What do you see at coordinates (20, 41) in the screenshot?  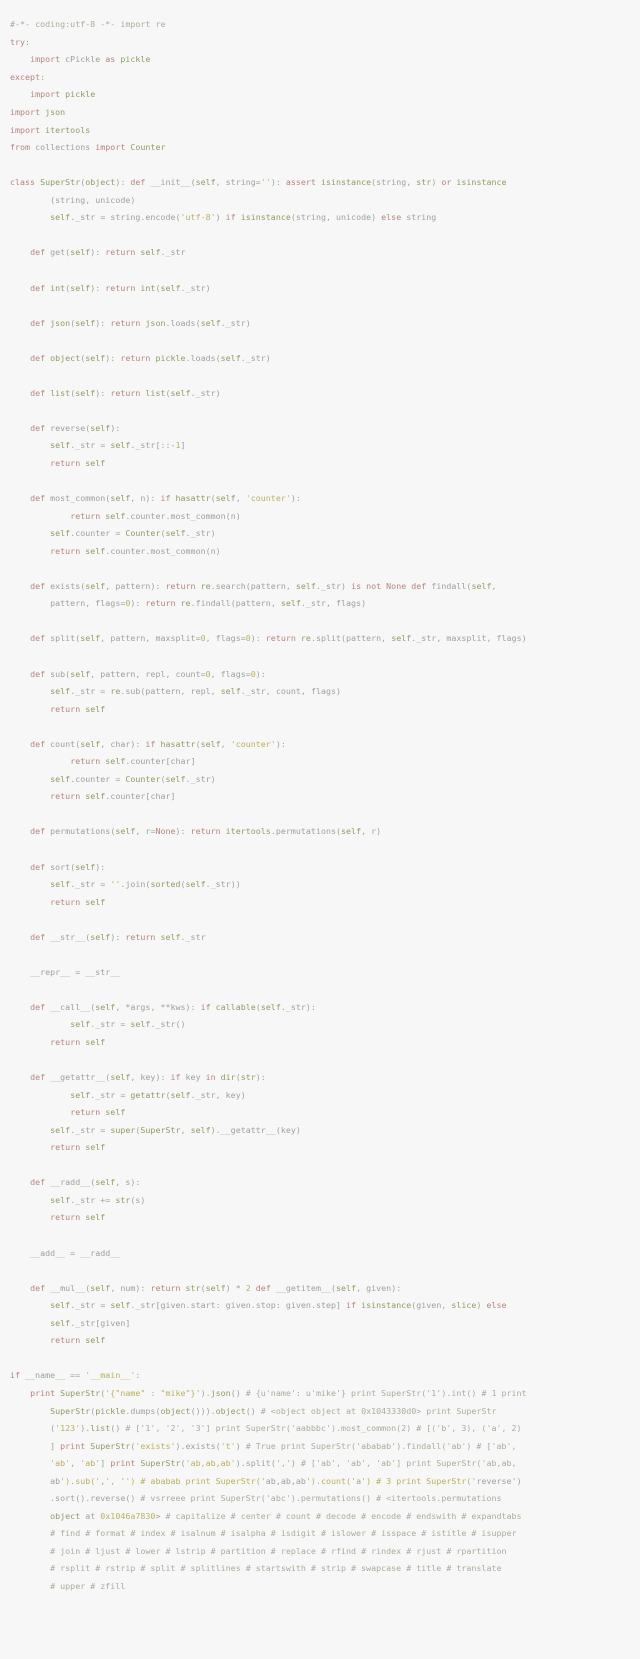 I see `code-line: try:` at bounding box center [20, 41].